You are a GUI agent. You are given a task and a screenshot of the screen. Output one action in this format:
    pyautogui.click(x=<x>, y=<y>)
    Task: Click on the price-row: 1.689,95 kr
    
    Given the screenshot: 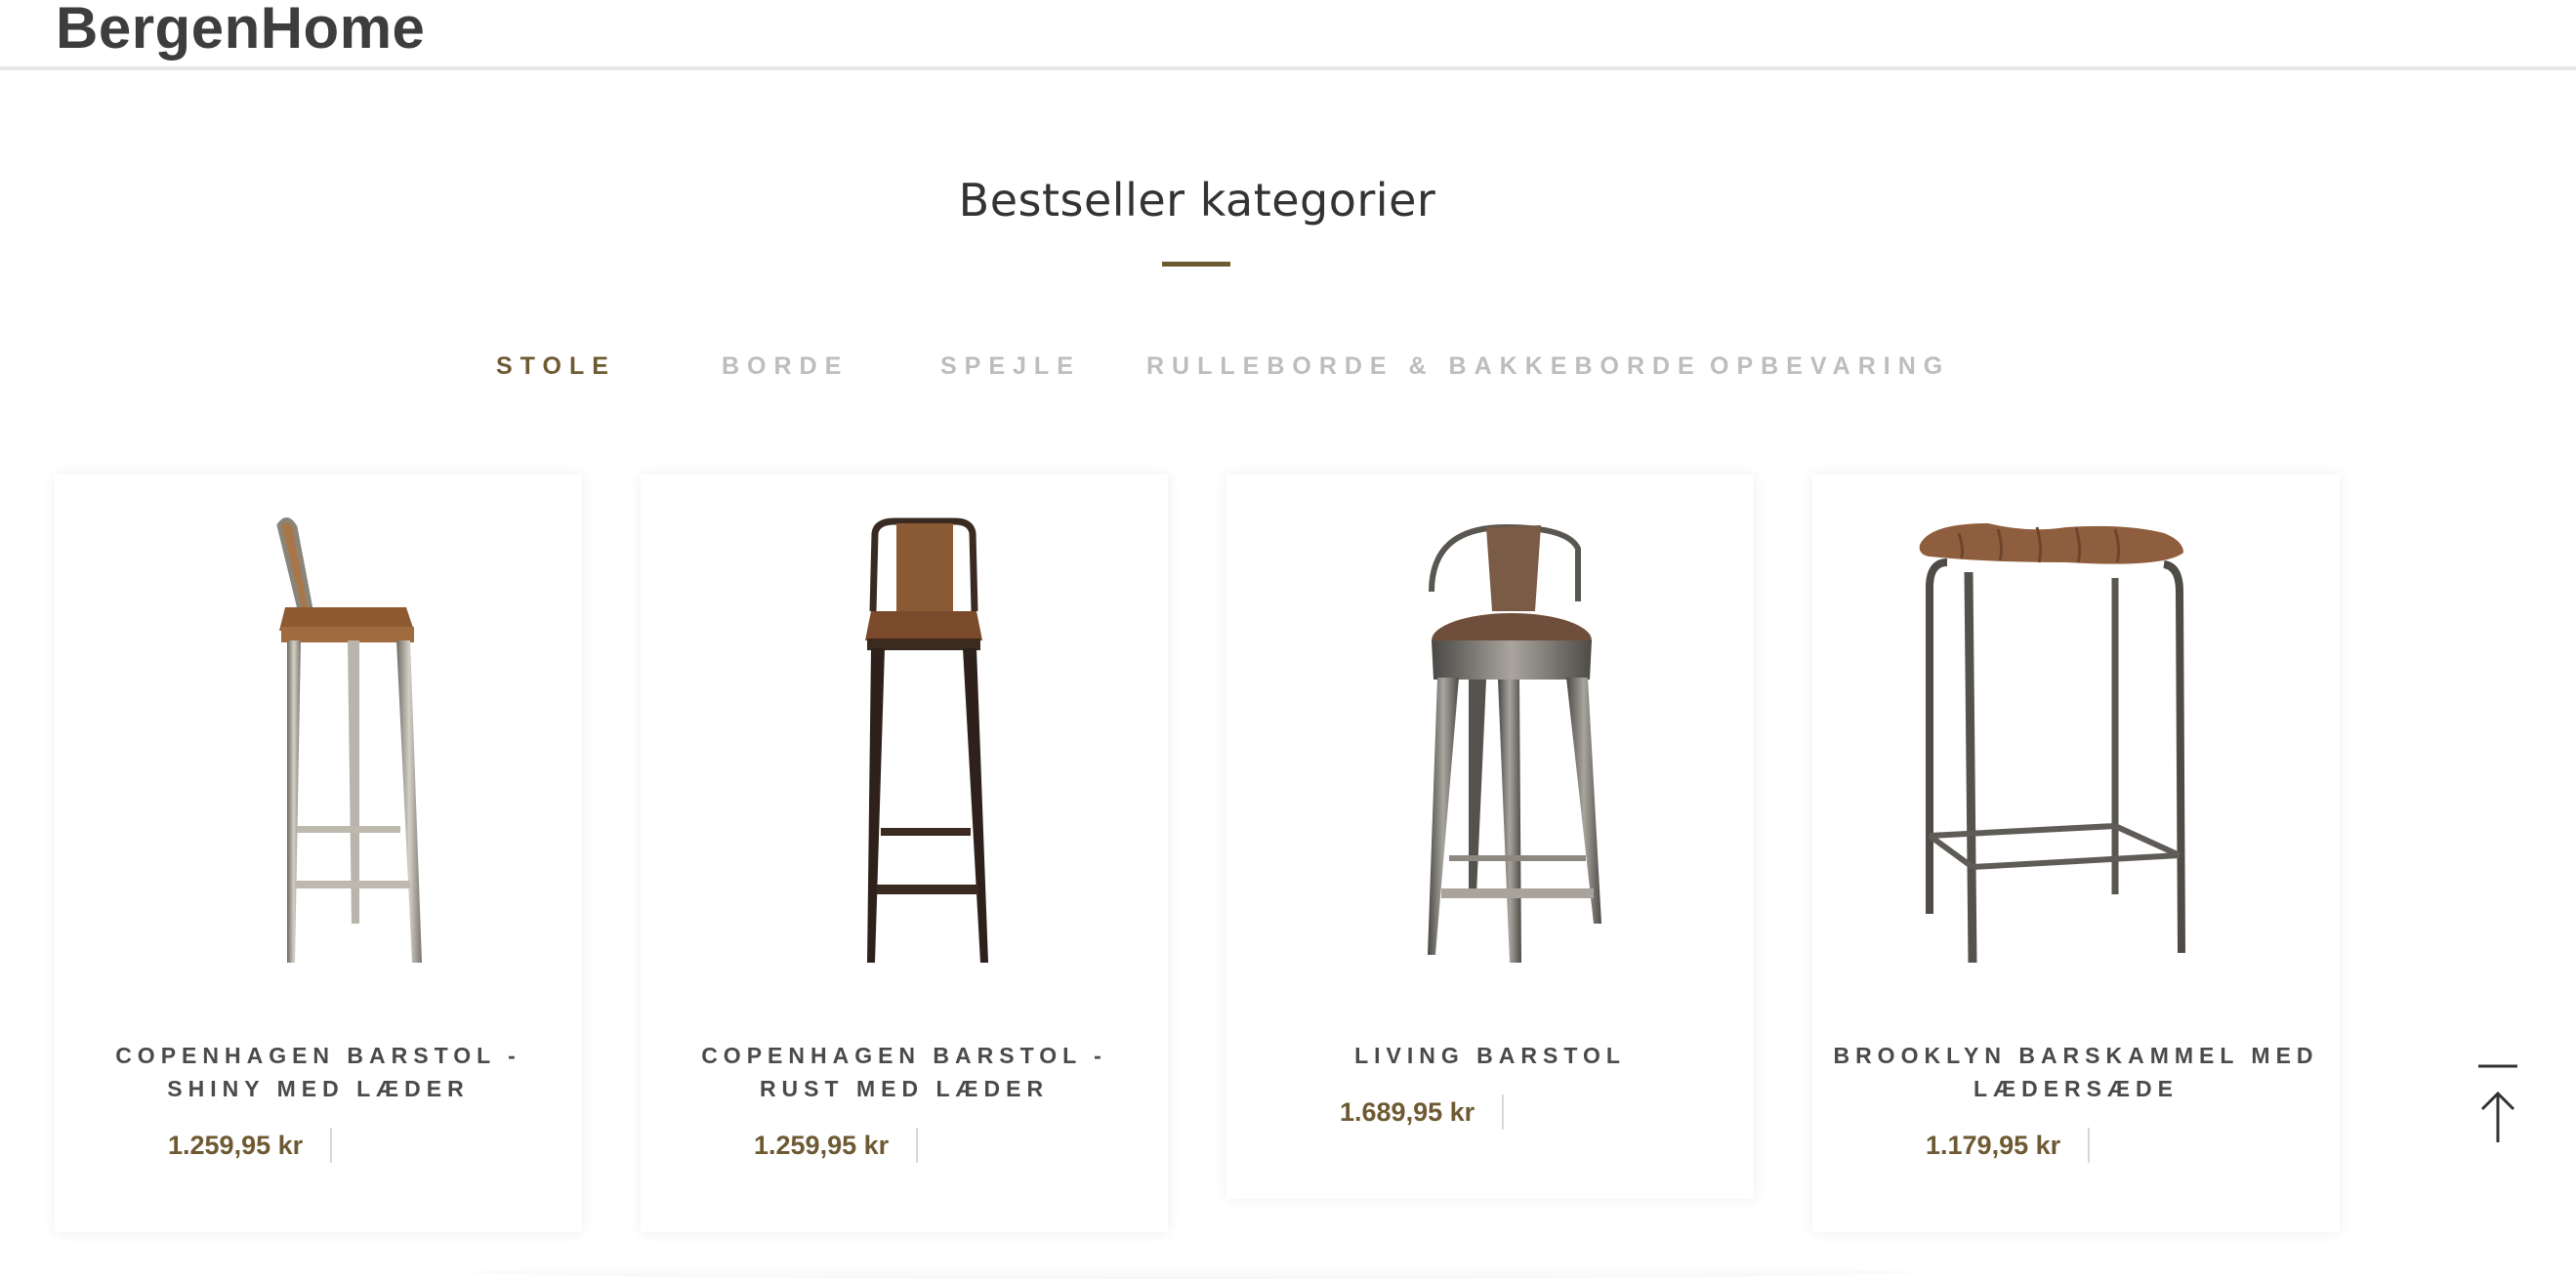 What is the action you would take?
    pyautogui.click(x=1422, y=1112)
    